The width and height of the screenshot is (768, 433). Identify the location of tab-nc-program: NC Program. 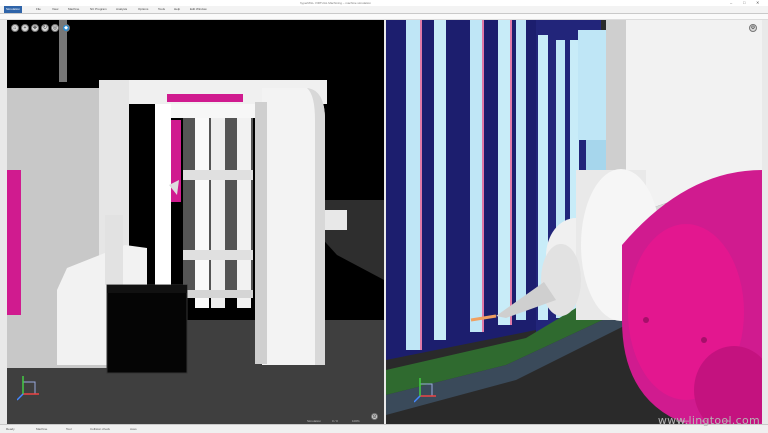
(98, 9).